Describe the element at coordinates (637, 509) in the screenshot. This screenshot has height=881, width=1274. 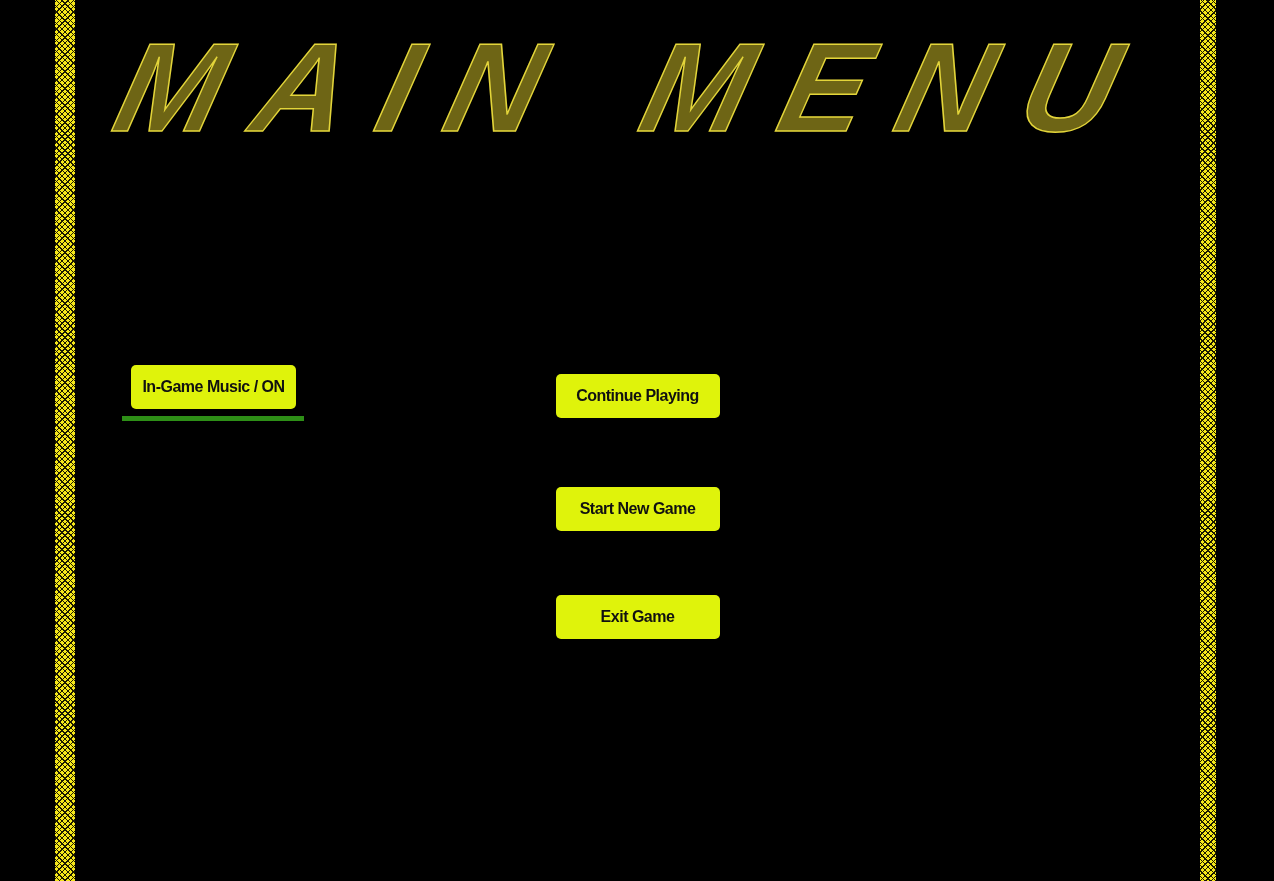
I see `menu-button: Start New Game` at that location.